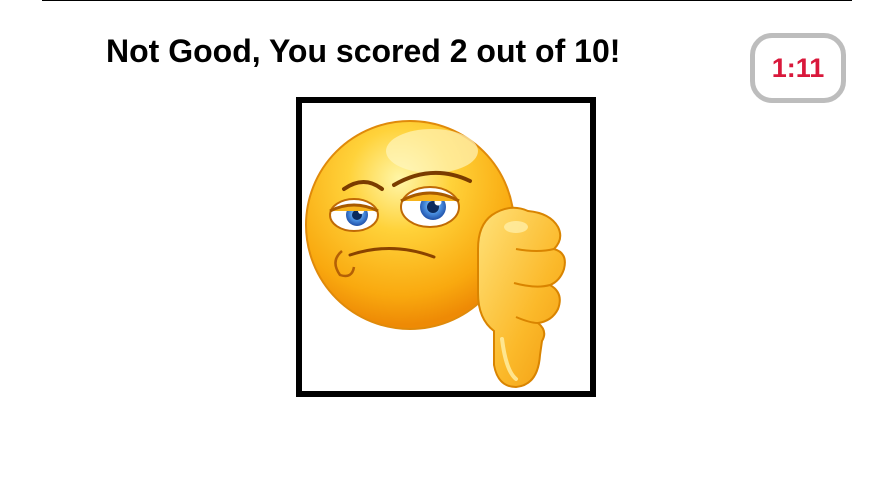 The image size is (886, 478). I want to click on timer-badge: 1:11, so click(798, 68).